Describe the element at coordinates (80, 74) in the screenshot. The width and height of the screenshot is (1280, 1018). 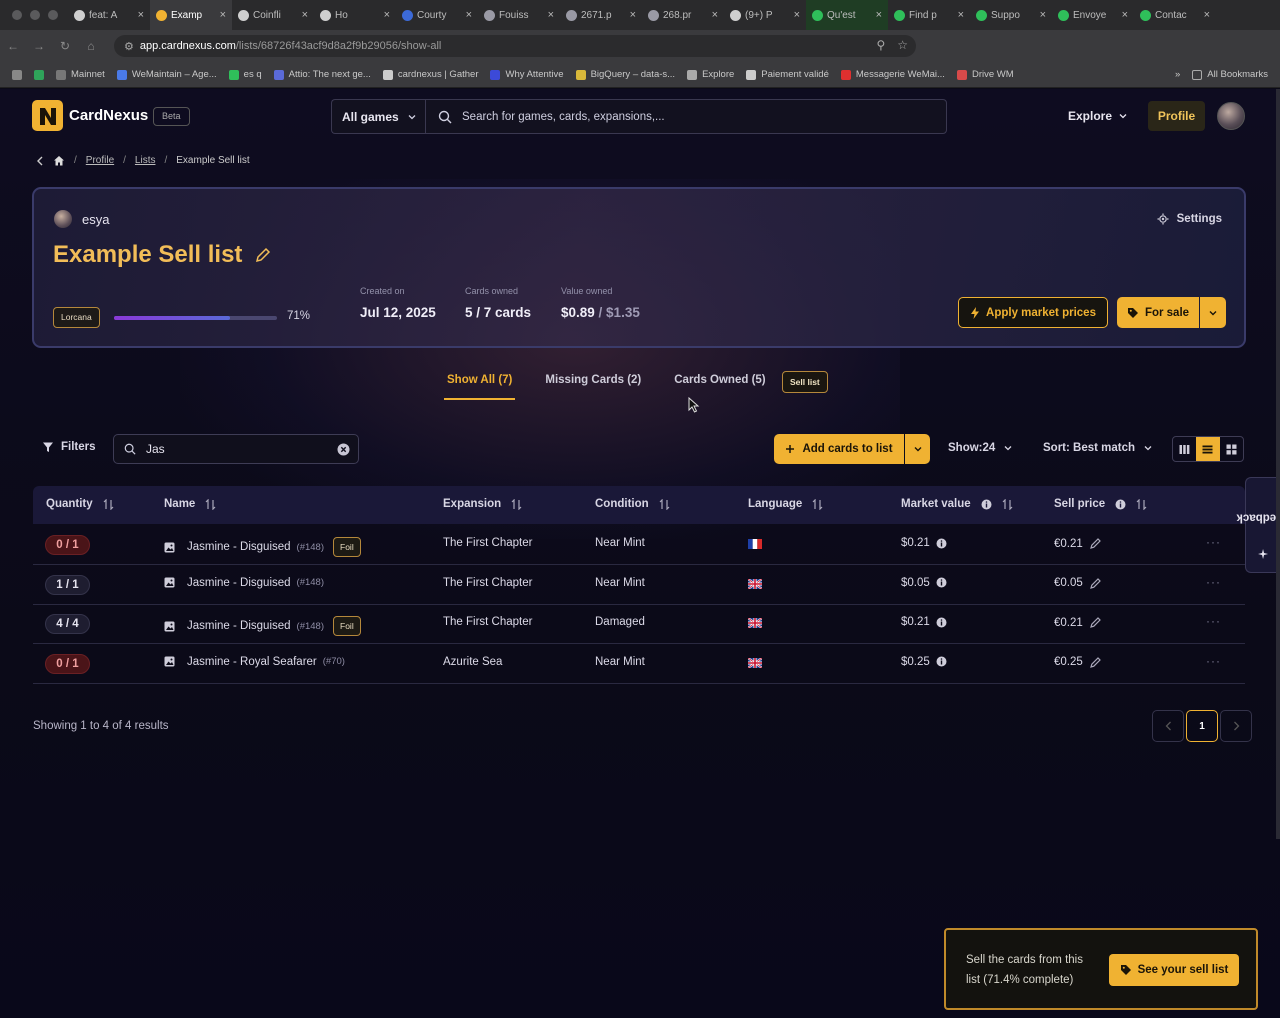
I see `bookmark-item: Mainnet` at that location.